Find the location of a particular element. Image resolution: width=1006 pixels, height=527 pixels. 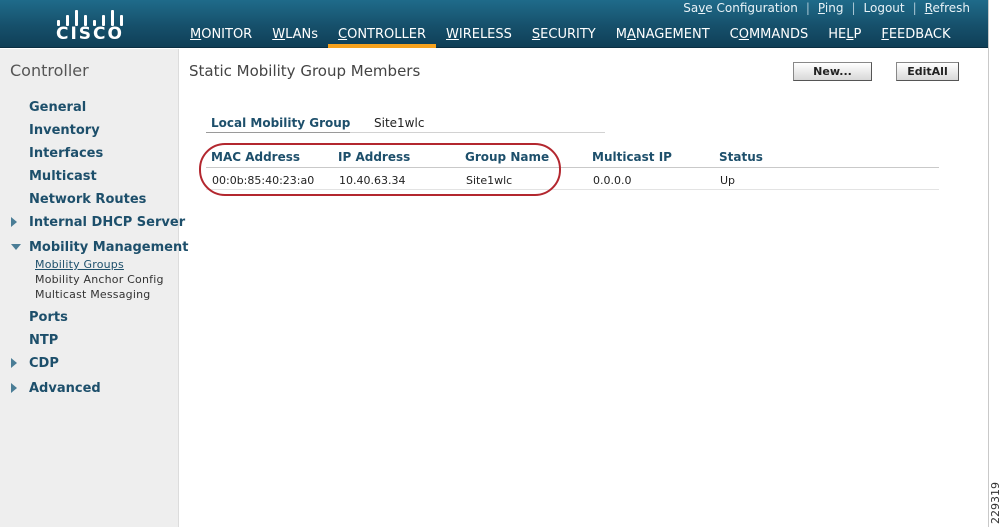

page-title: Static Mobility Group Members is located at coordinates (305, 71).